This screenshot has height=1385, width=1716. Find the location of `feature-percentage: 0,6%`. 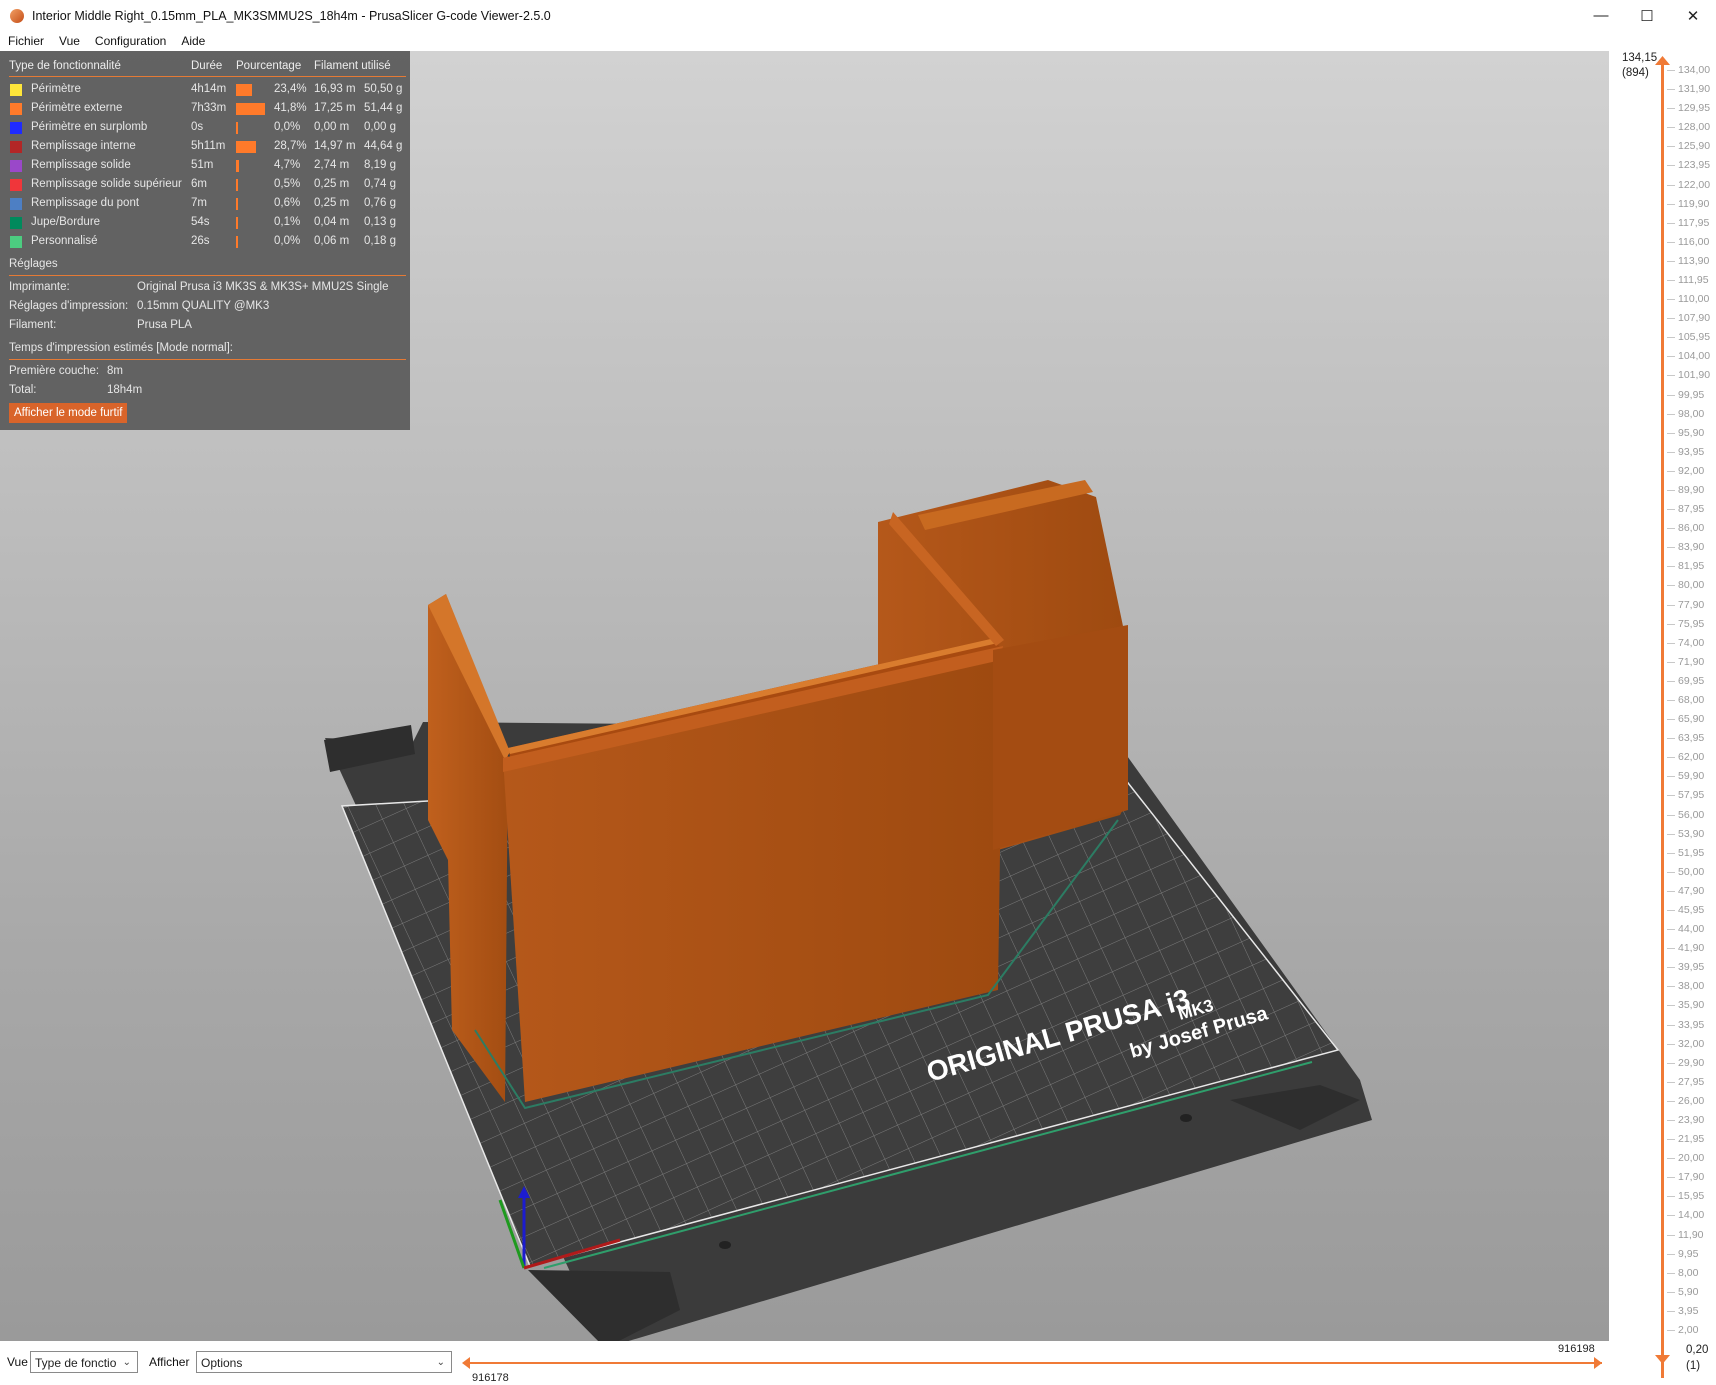

feature-percentage: 0,6% is located at coordinates (287, 203).